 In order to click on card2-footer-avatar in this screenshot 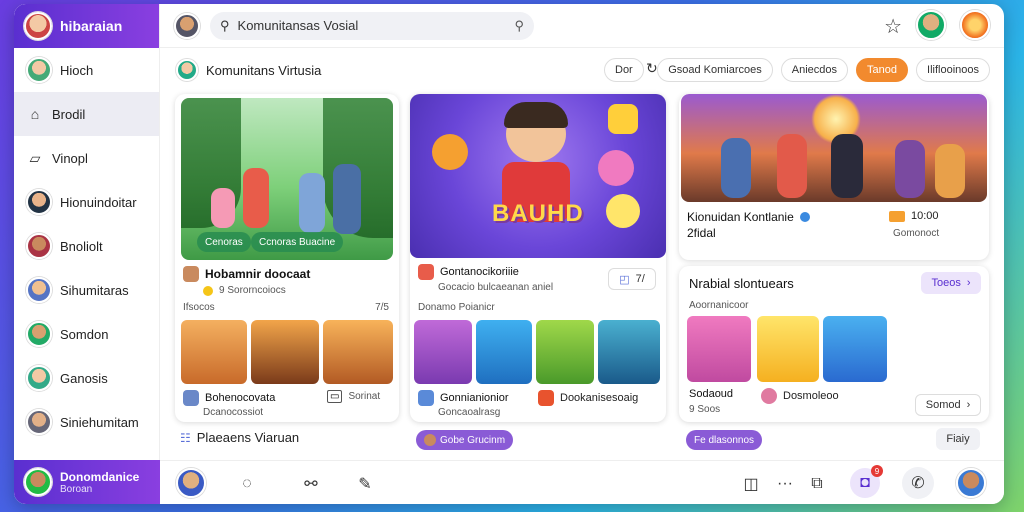, I will do `click(426, 398)`.